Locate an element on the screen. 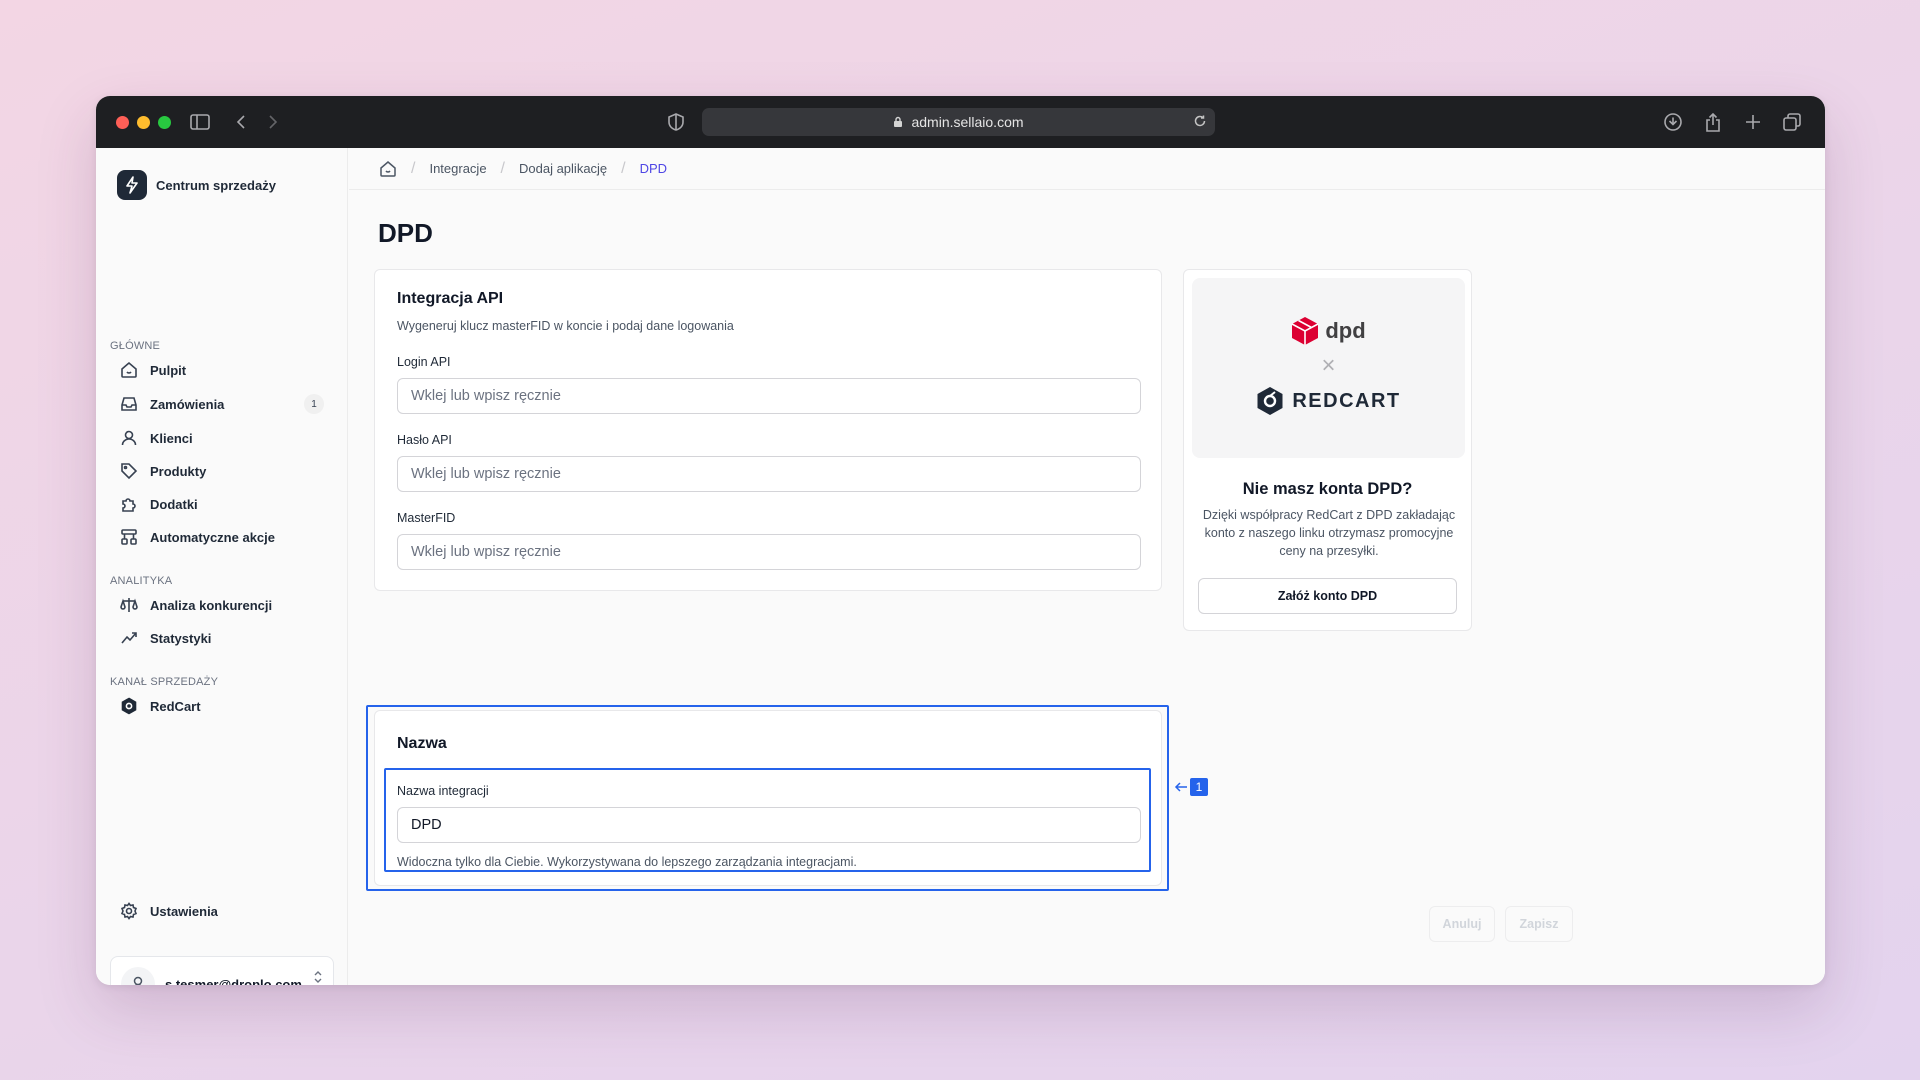  redcart-logo: REDCART is located at coordinates (1328, 401).